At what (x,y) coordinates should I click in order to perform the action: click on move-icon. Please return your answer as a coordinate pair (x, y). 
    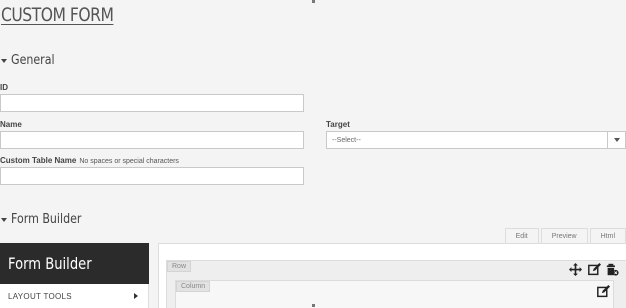
    Looking at the image, I should click on (575, 269).